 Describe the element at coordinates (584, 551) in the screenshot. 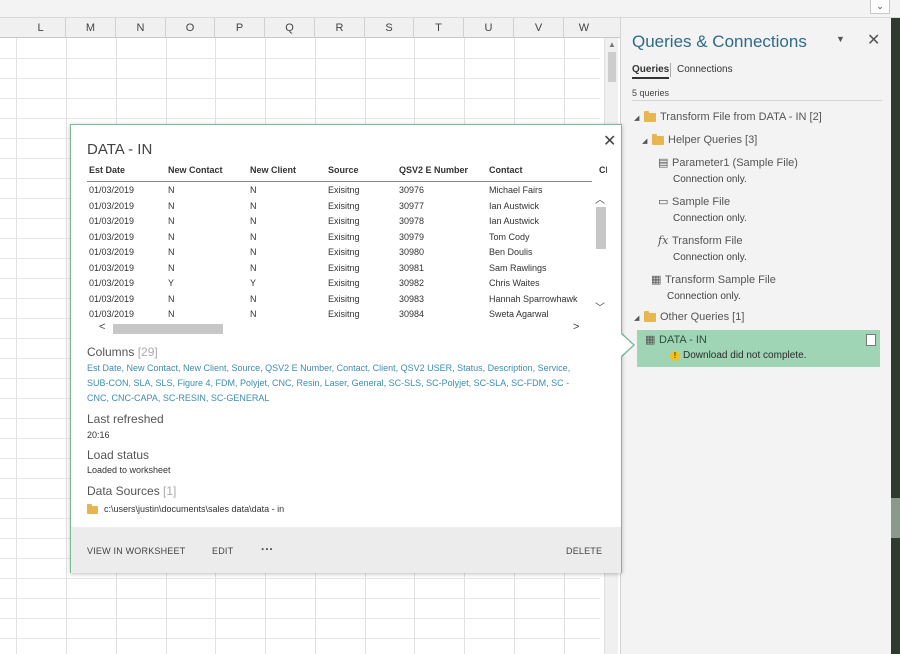

I see `delete-button: DELETE` at that location.